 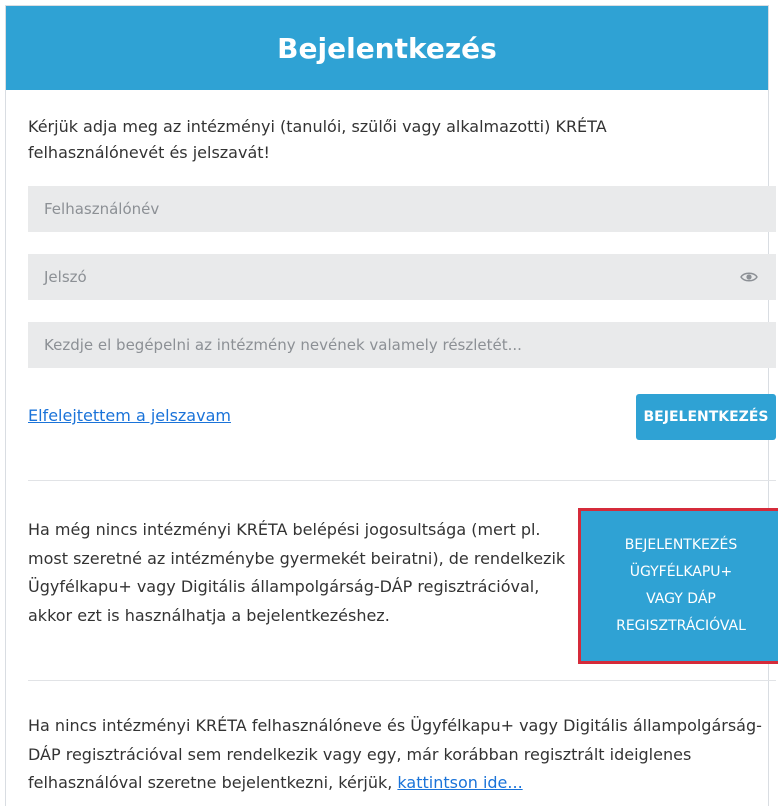 I want to click on page-title: Bejelentkezés, so click(x=387, y=48).